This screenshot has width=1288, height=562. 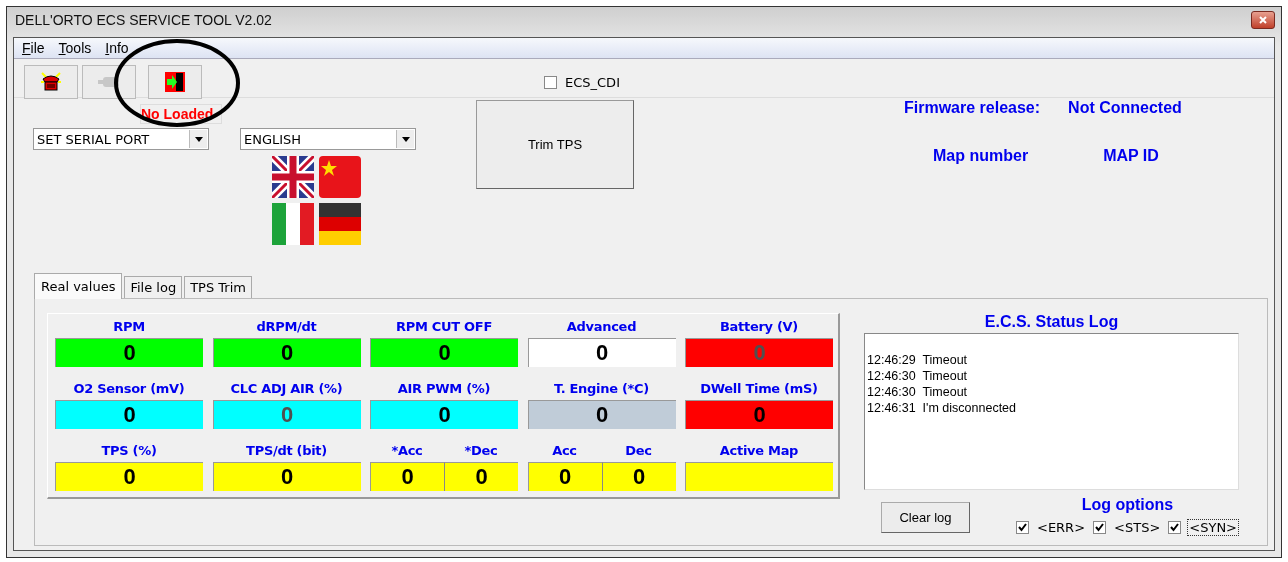 What do you see at coordinates (286, 327) in the screenshot?
I see `value-label: dRPM/dt` at bounding box center [286, 327].